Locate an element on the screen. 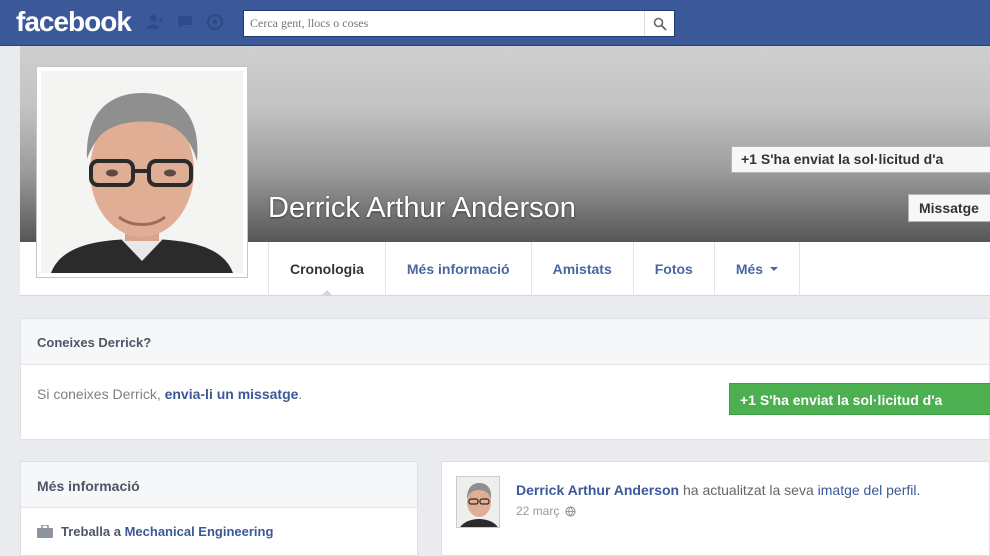 This screenshot has width=990, height=556. post-meta: 22 març is located at coordinates (546, 511).